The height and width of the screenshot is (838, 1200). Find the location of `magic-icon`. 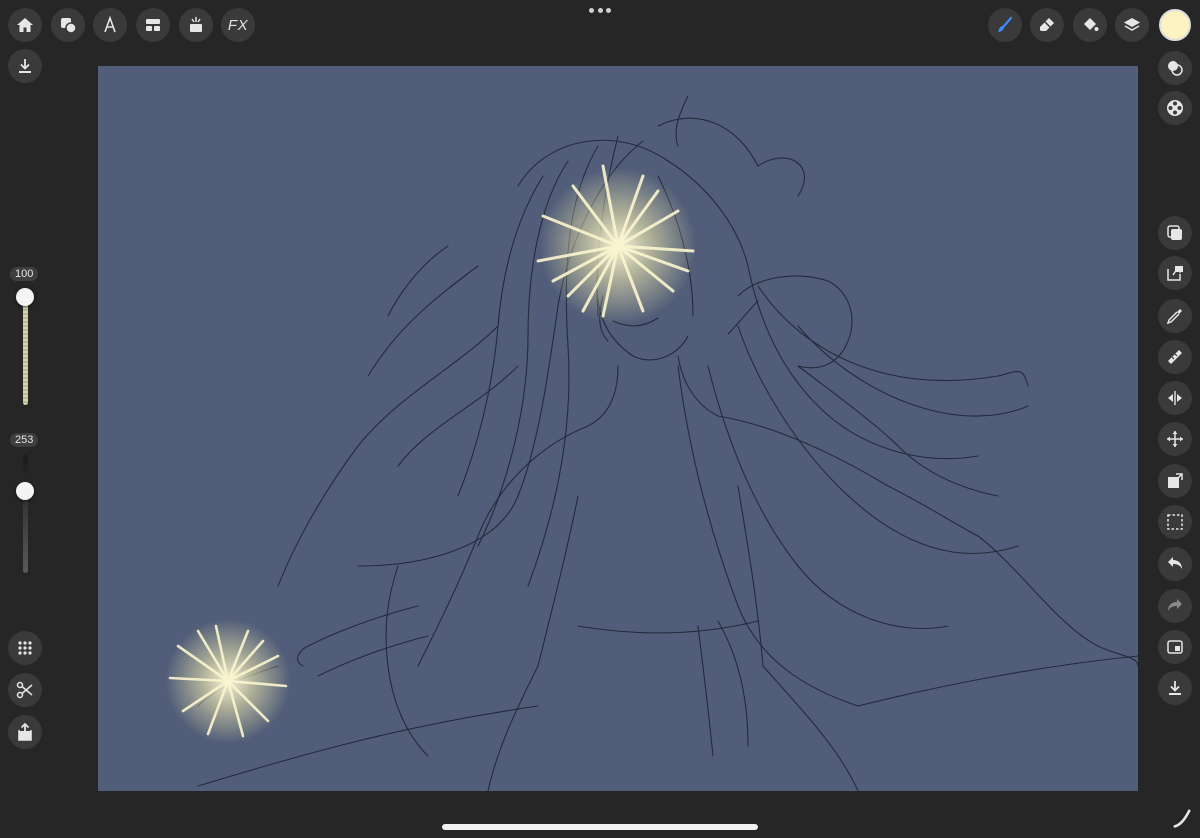

magic-icon is located at coordinates (196, 24).